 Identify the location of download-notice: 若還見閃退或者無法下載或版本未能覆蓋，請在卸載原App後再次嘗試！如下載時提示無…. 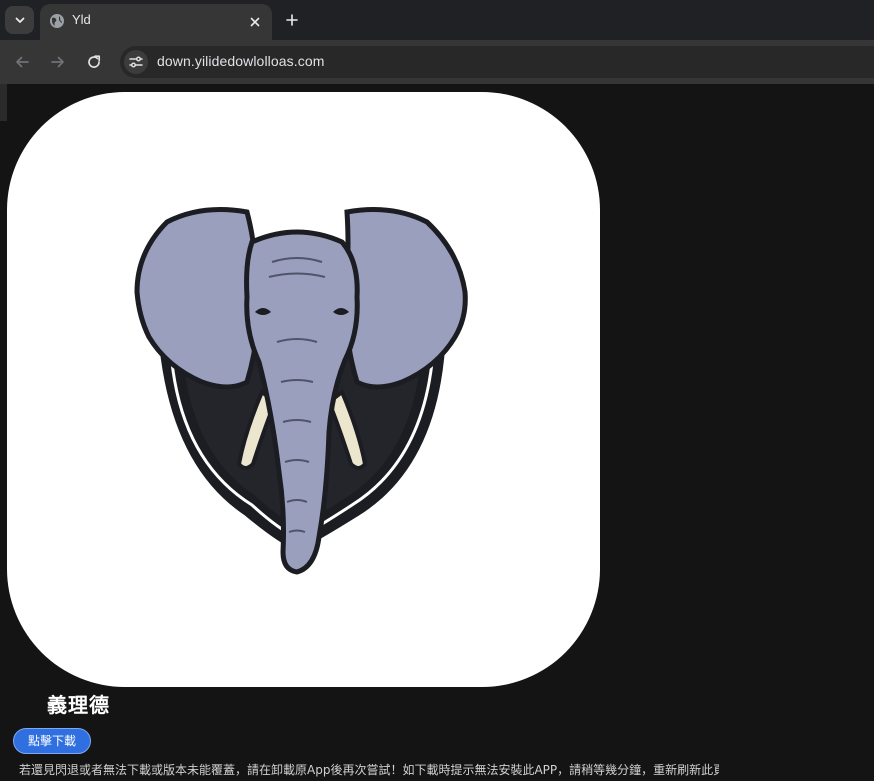
(369, 770).